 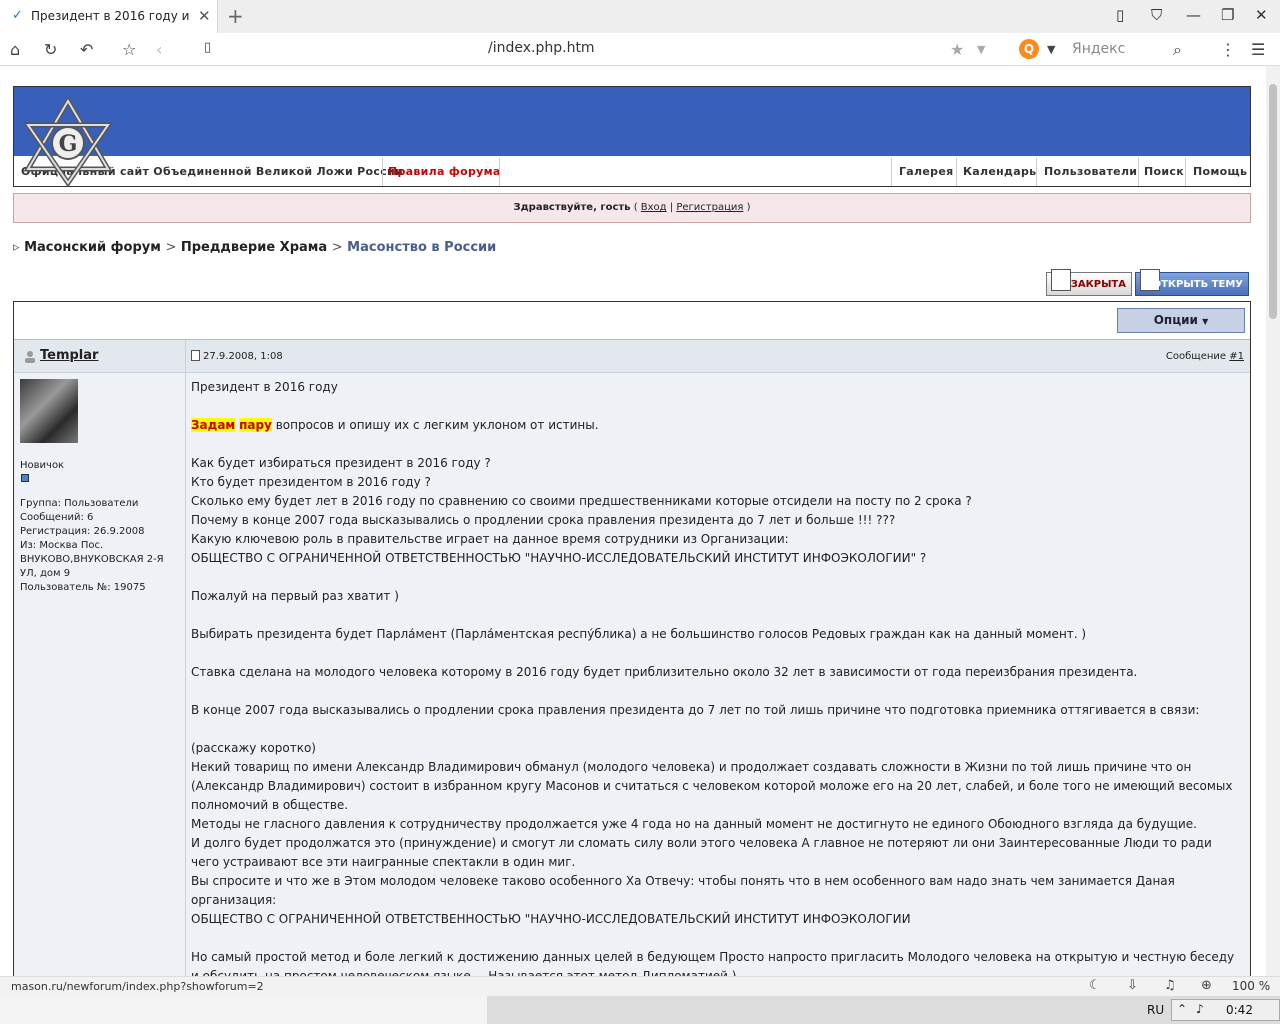 What do you see at coordinates (632, 121) in the screenshot?
I see `header-banner` at bounding box center [632, 121].